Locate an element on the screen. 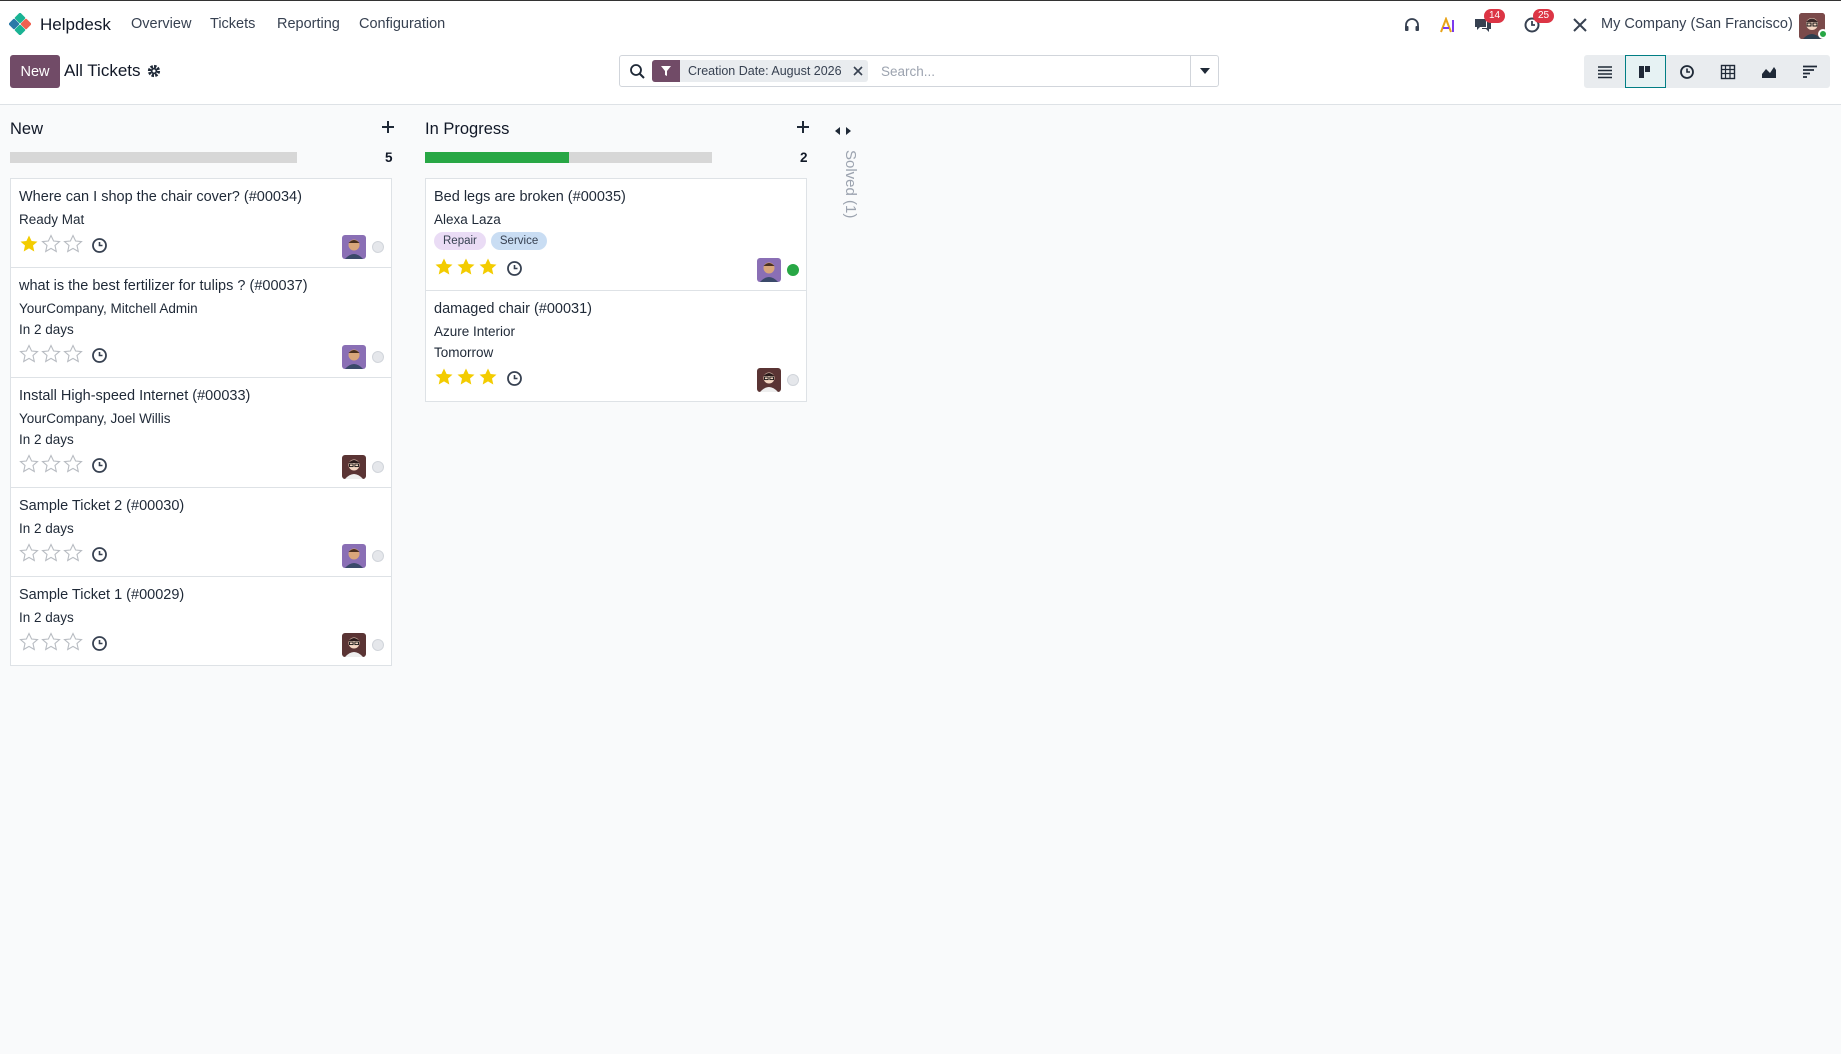 Image resolution: width=1841 pixels, height=1054 pixels. cohort-view-button is located at coordinates (1809, 71).